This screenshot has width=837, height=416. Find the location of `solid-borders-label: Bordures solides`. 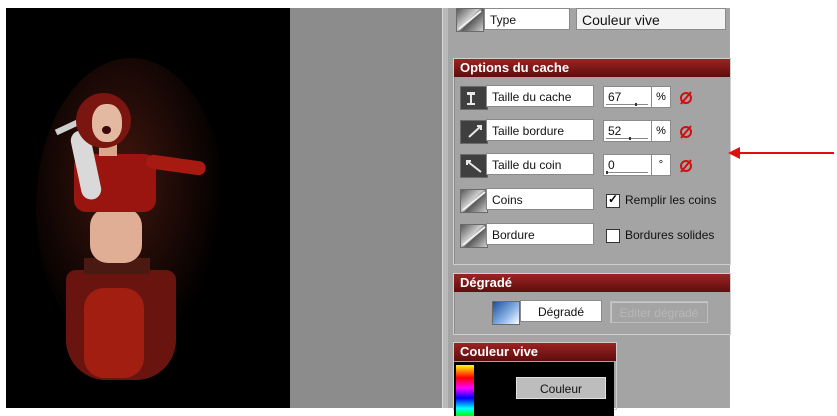

solid-borders-label: Bordures solides is located at coordinates (670, 235).